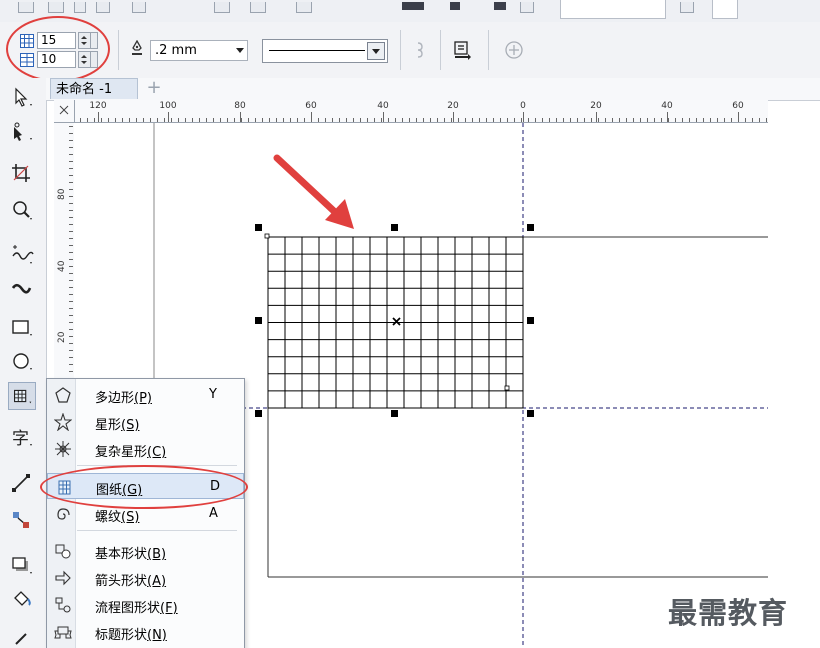 This screenshot has height=648, width=820. I want to click on zoom-tool, so click(22, 210).